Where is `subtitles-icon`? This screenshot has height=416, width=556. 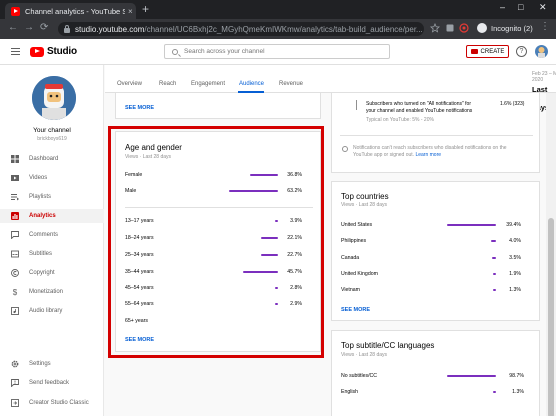 subtitles-icon is located at coordinates (15, 254).